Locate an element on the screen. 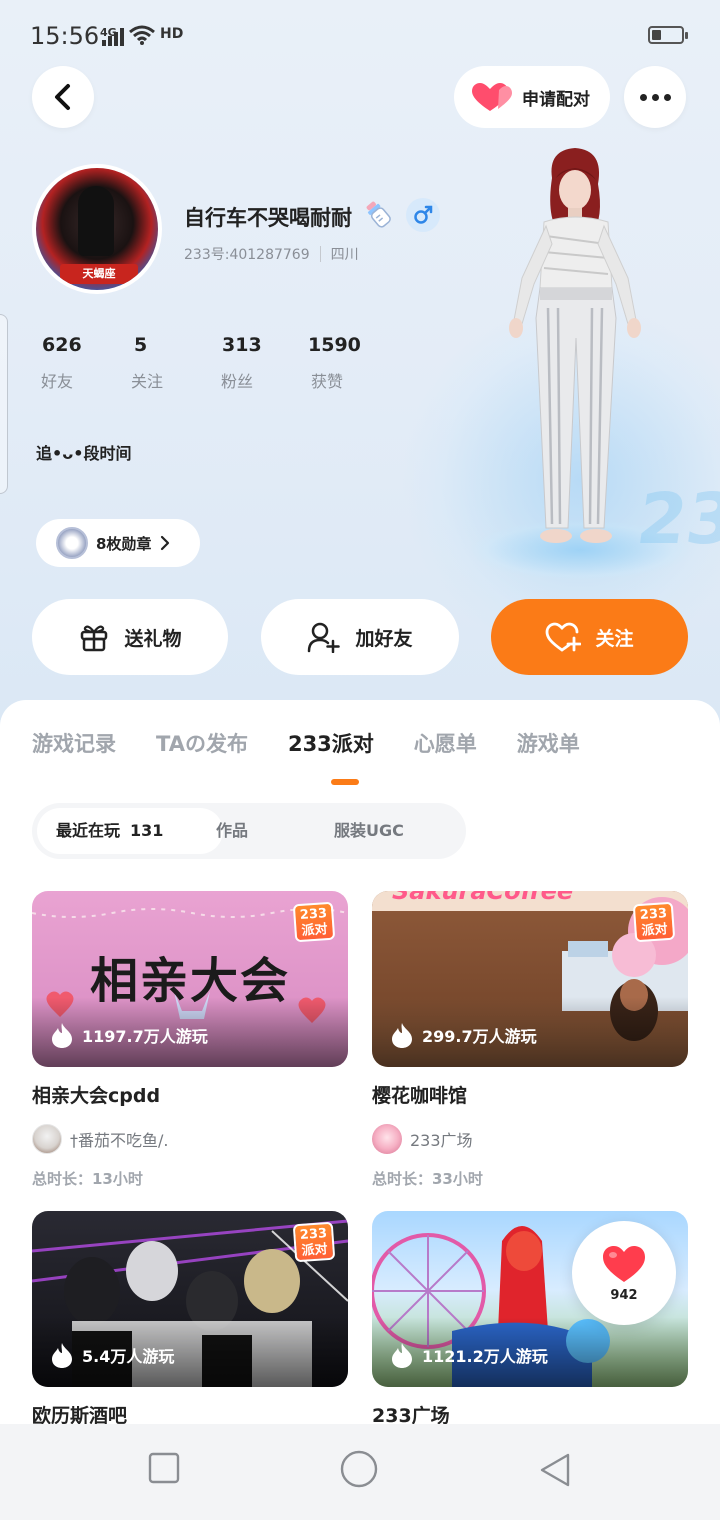 The width and height of the screenshot is (720, 1520). system-nav-bar is located at coordinates (360, 1472).